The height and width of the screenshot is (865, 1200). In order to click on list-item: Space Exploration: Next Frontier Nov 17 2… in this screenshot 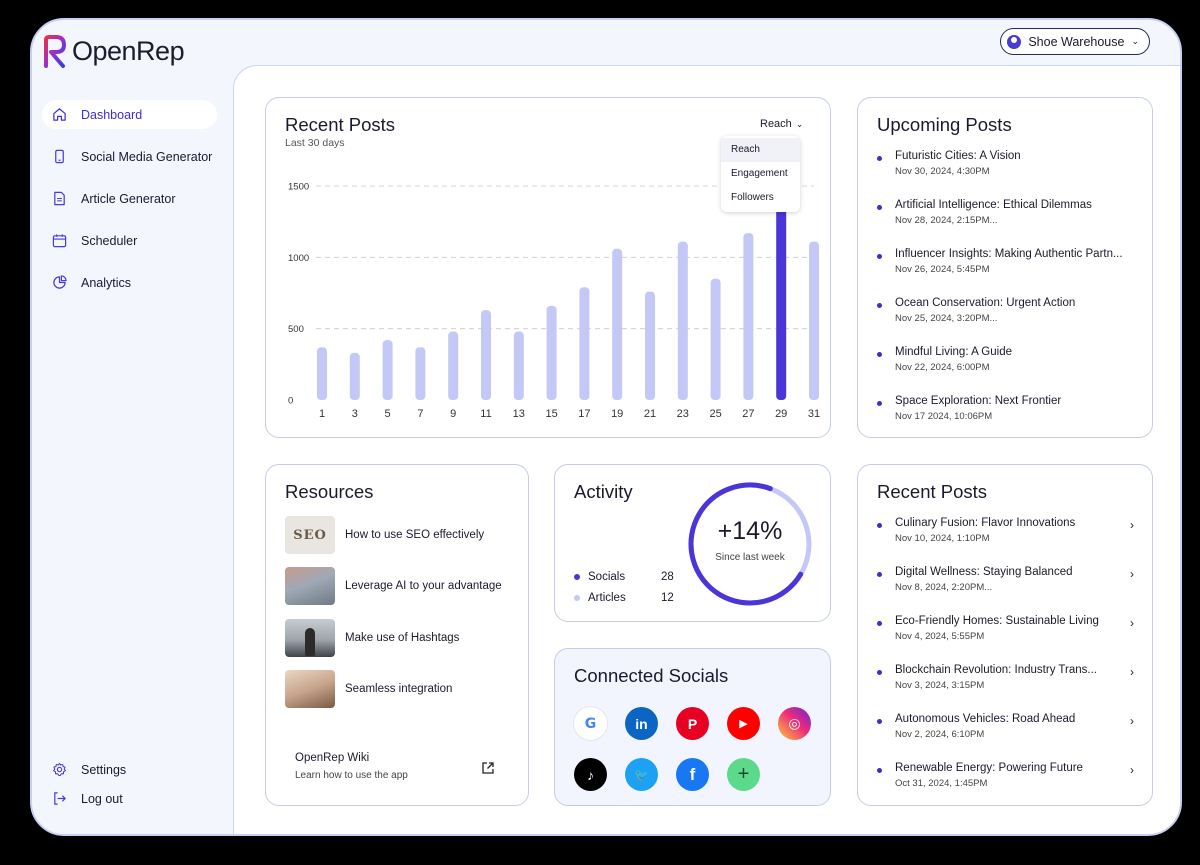, I will do `click(1007, 419)`.